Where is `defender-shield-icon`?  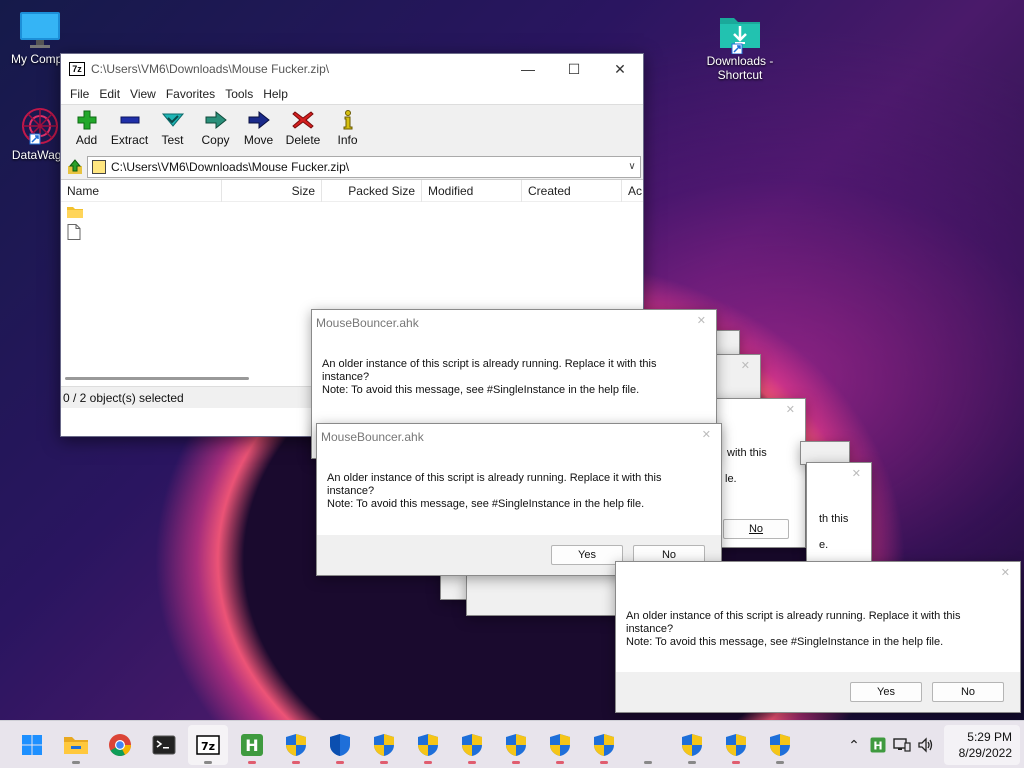 defender-shield-icon is located at coordinates (340, 744).